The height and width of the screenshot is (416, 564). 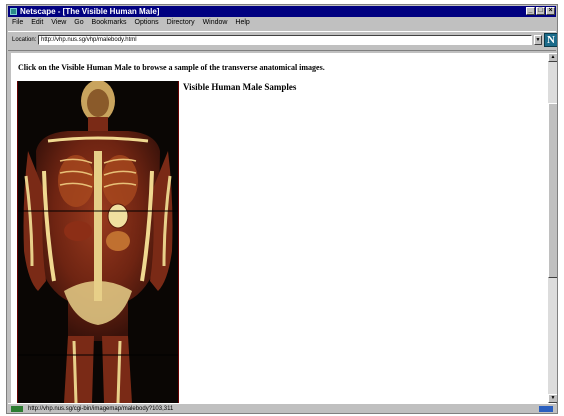 What do you see at coordinates (58, 22) in the screenshot?
I see `menu-view: View` at bounding box center [58, 22].